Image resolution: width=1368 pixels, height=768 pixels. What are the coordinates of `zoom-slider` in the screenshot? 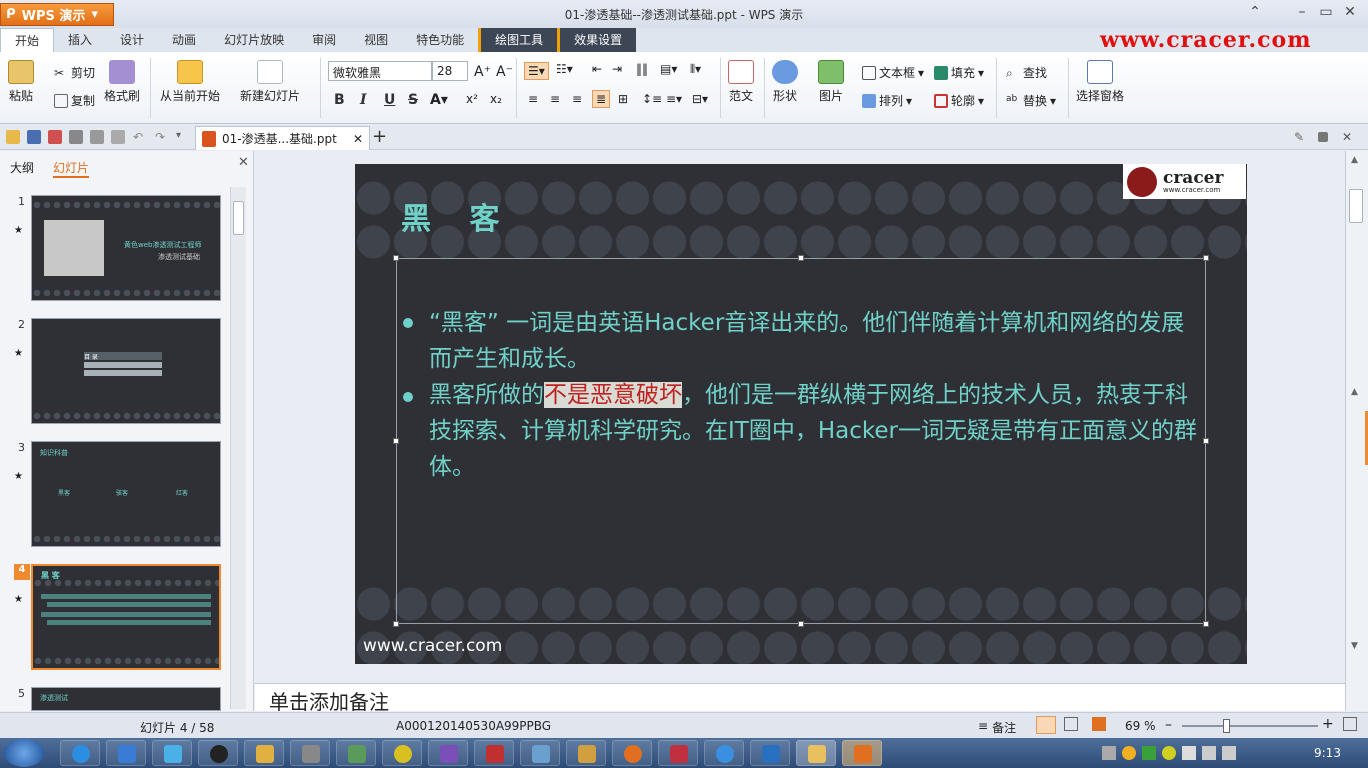 It's located at (1250, 726).